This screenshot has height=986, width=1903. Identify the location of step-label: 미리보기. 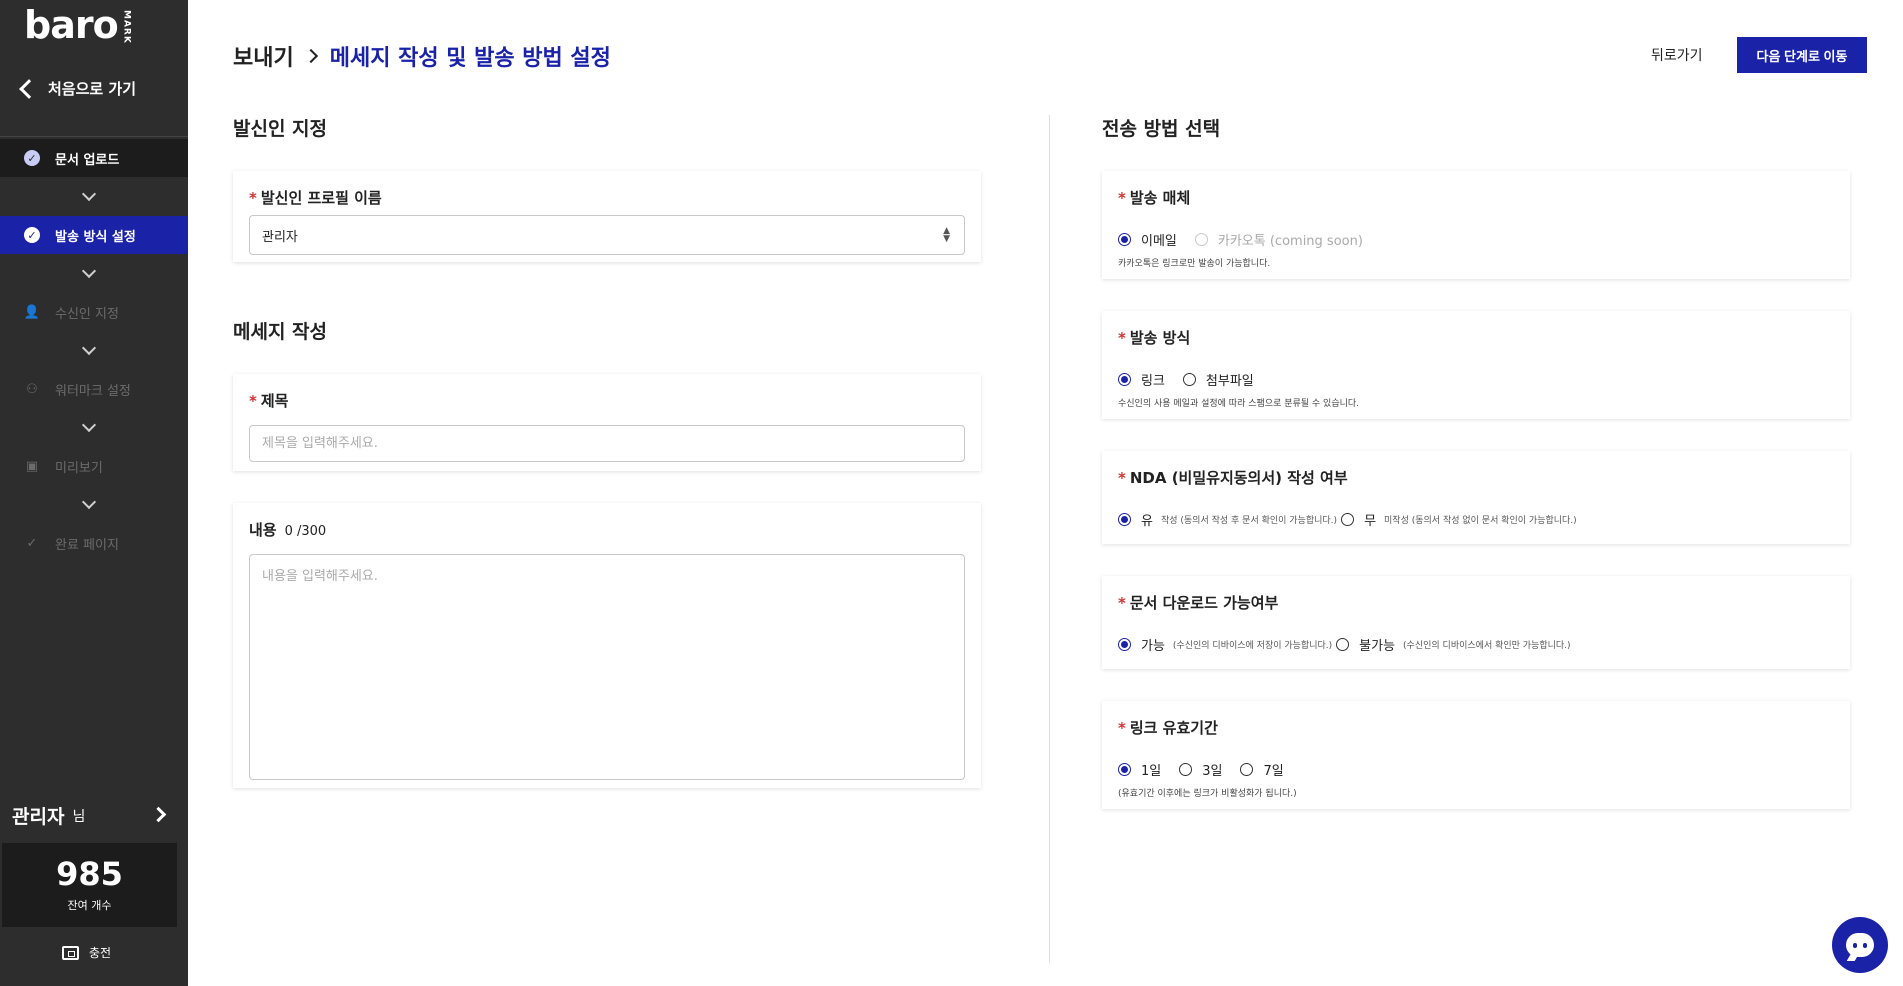
(79, 468).